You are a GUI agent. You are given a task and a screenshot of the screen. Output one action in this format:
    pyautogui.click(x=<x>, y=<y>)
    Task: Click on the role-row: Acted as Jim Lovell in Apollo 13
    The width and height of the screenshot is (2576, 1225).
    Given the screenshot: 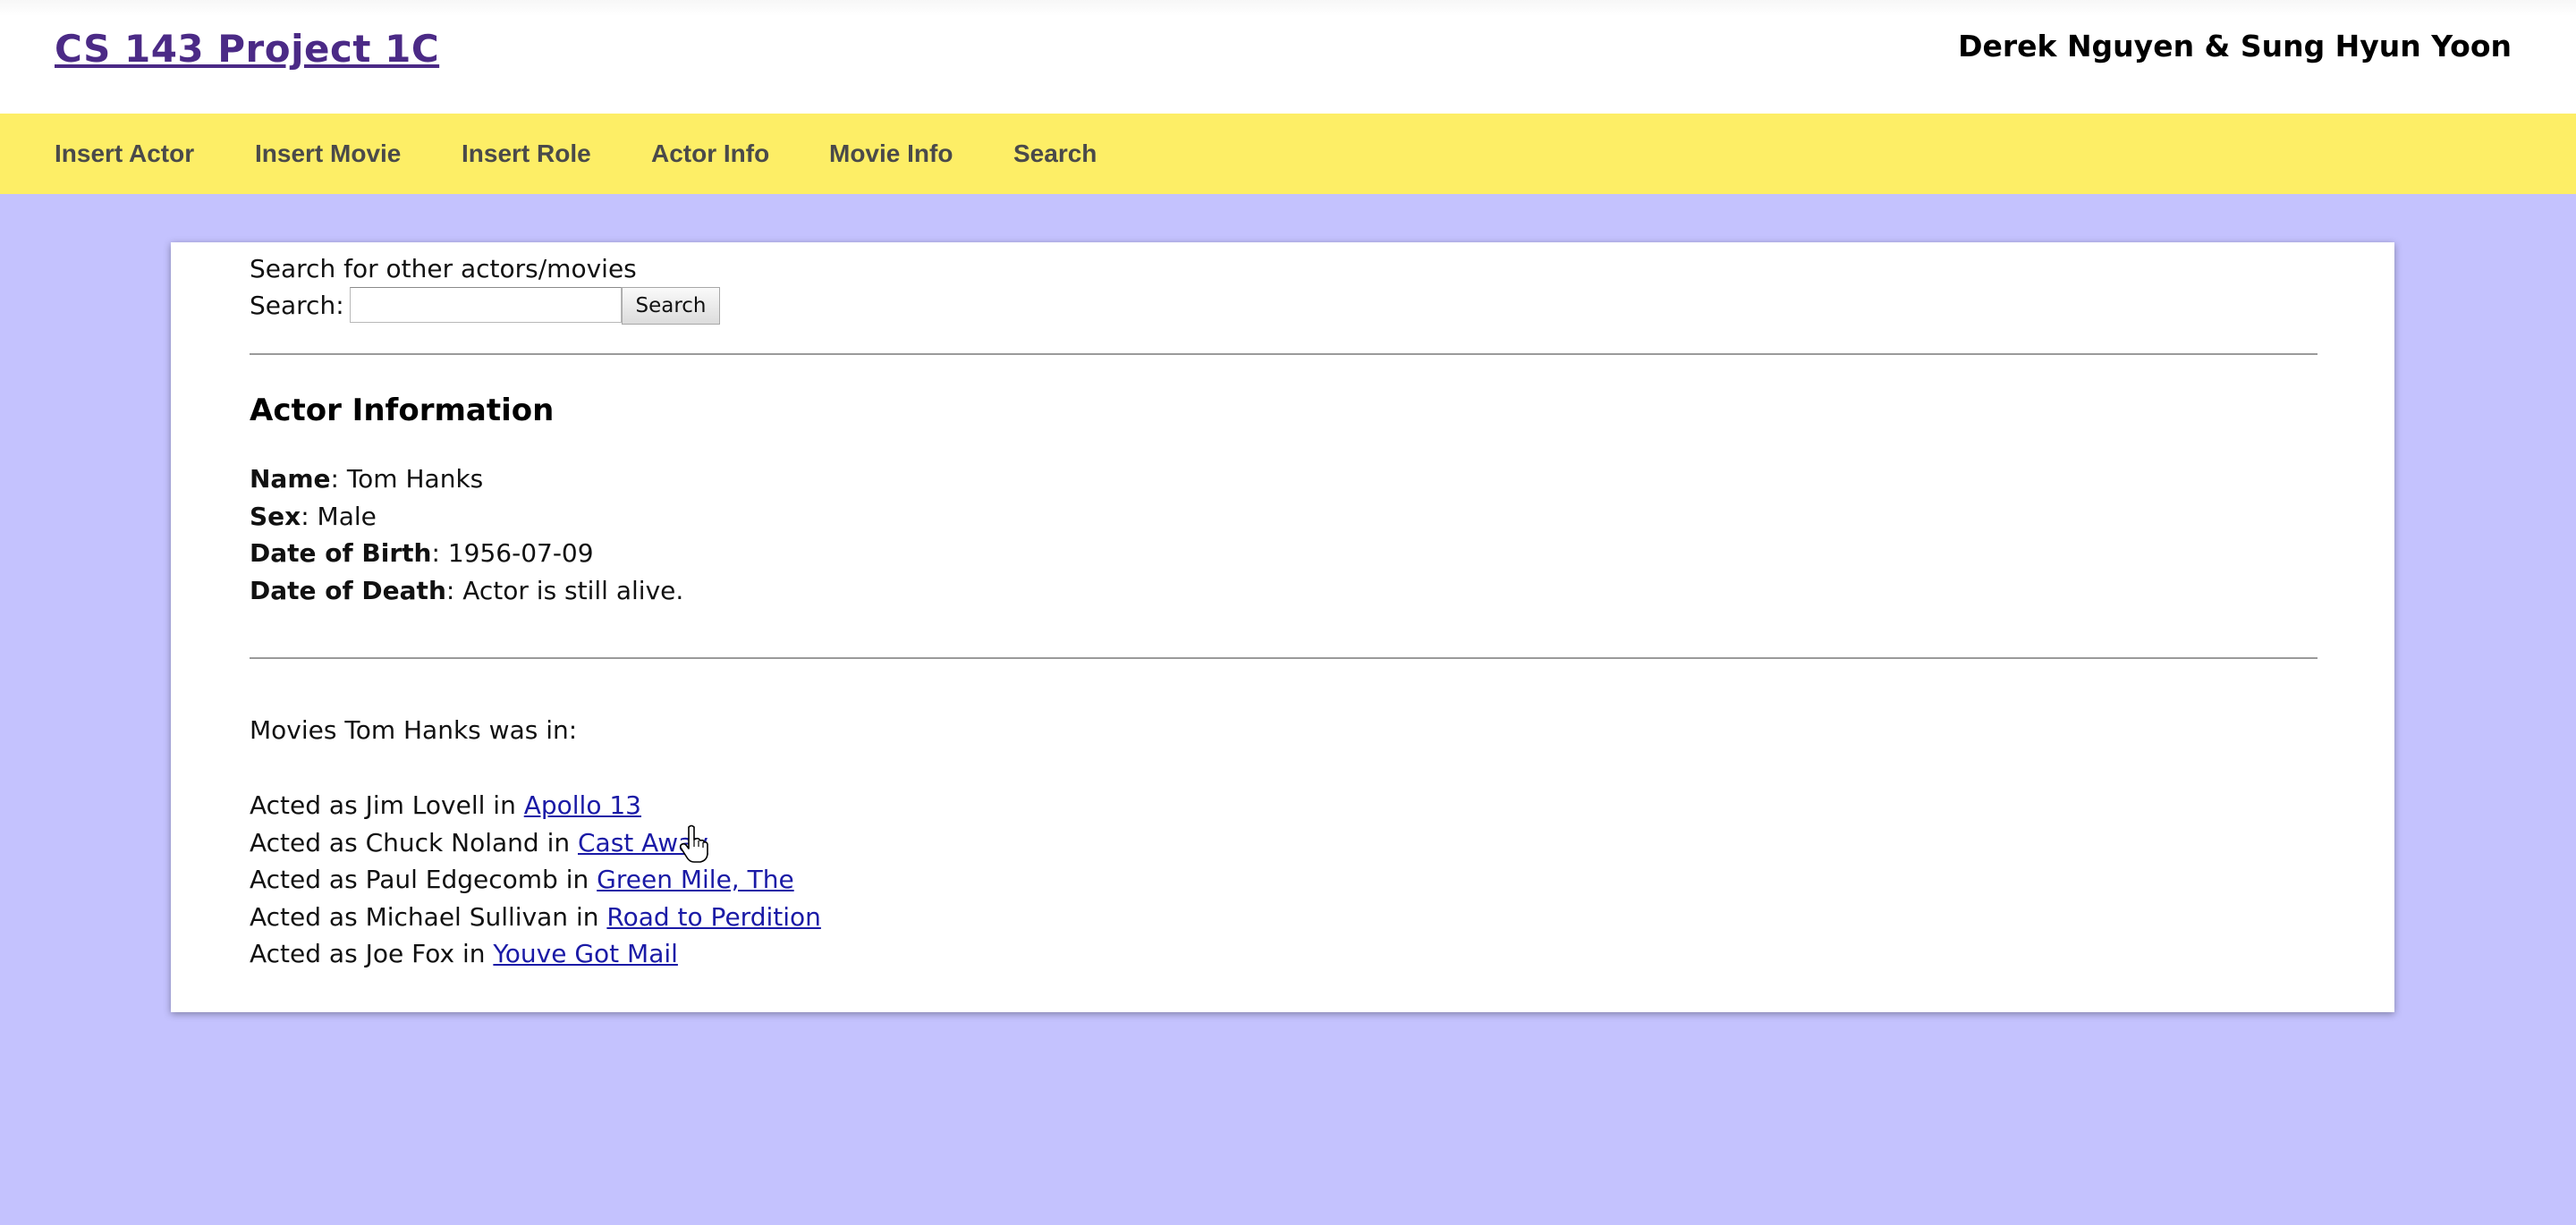 What is the action you would take?
    pyautogui.click(x=445, y=806)
    